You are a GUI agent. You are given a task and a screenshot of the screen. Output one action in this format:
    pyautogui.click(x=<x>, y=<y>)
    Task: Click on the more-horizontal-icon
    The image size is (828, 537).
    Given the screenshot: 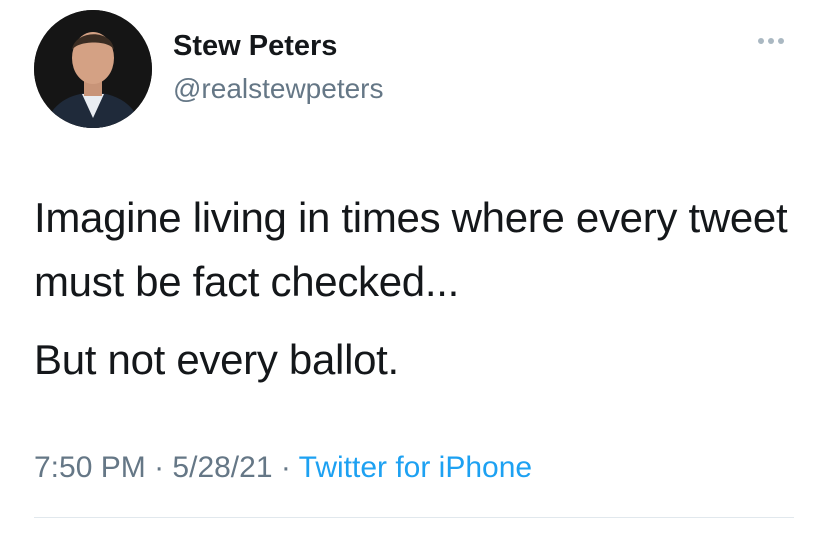 What is the action you would take?
    pyautogui.click(x=775, y=41)
    